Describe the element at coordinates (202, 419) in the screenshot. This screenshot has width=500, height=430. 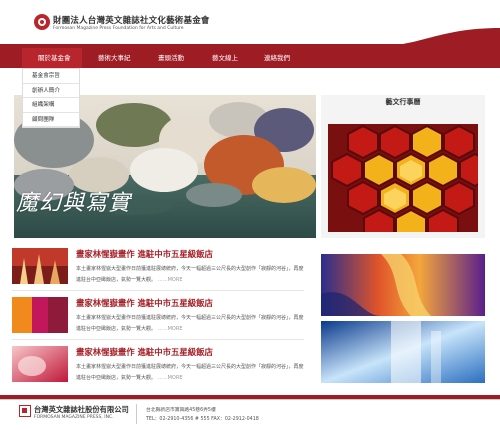
I see `footer-contact: TEL：02-2910-4356 # 555 FAX：02-2912-0418` at that location.